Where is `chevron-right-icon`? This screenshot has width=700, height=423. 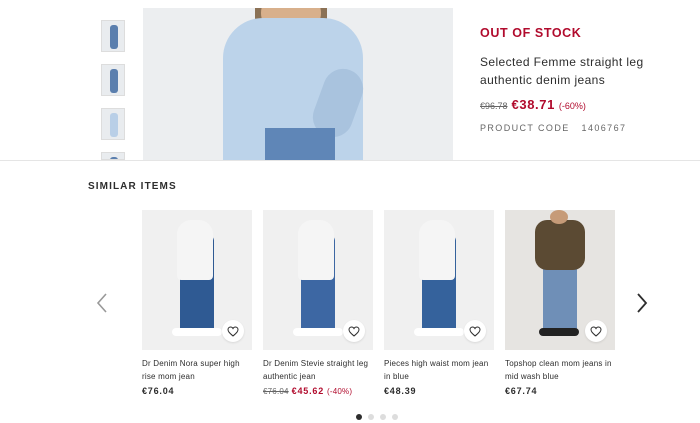
chevron-right-icon is located at coordinates (642, 303).